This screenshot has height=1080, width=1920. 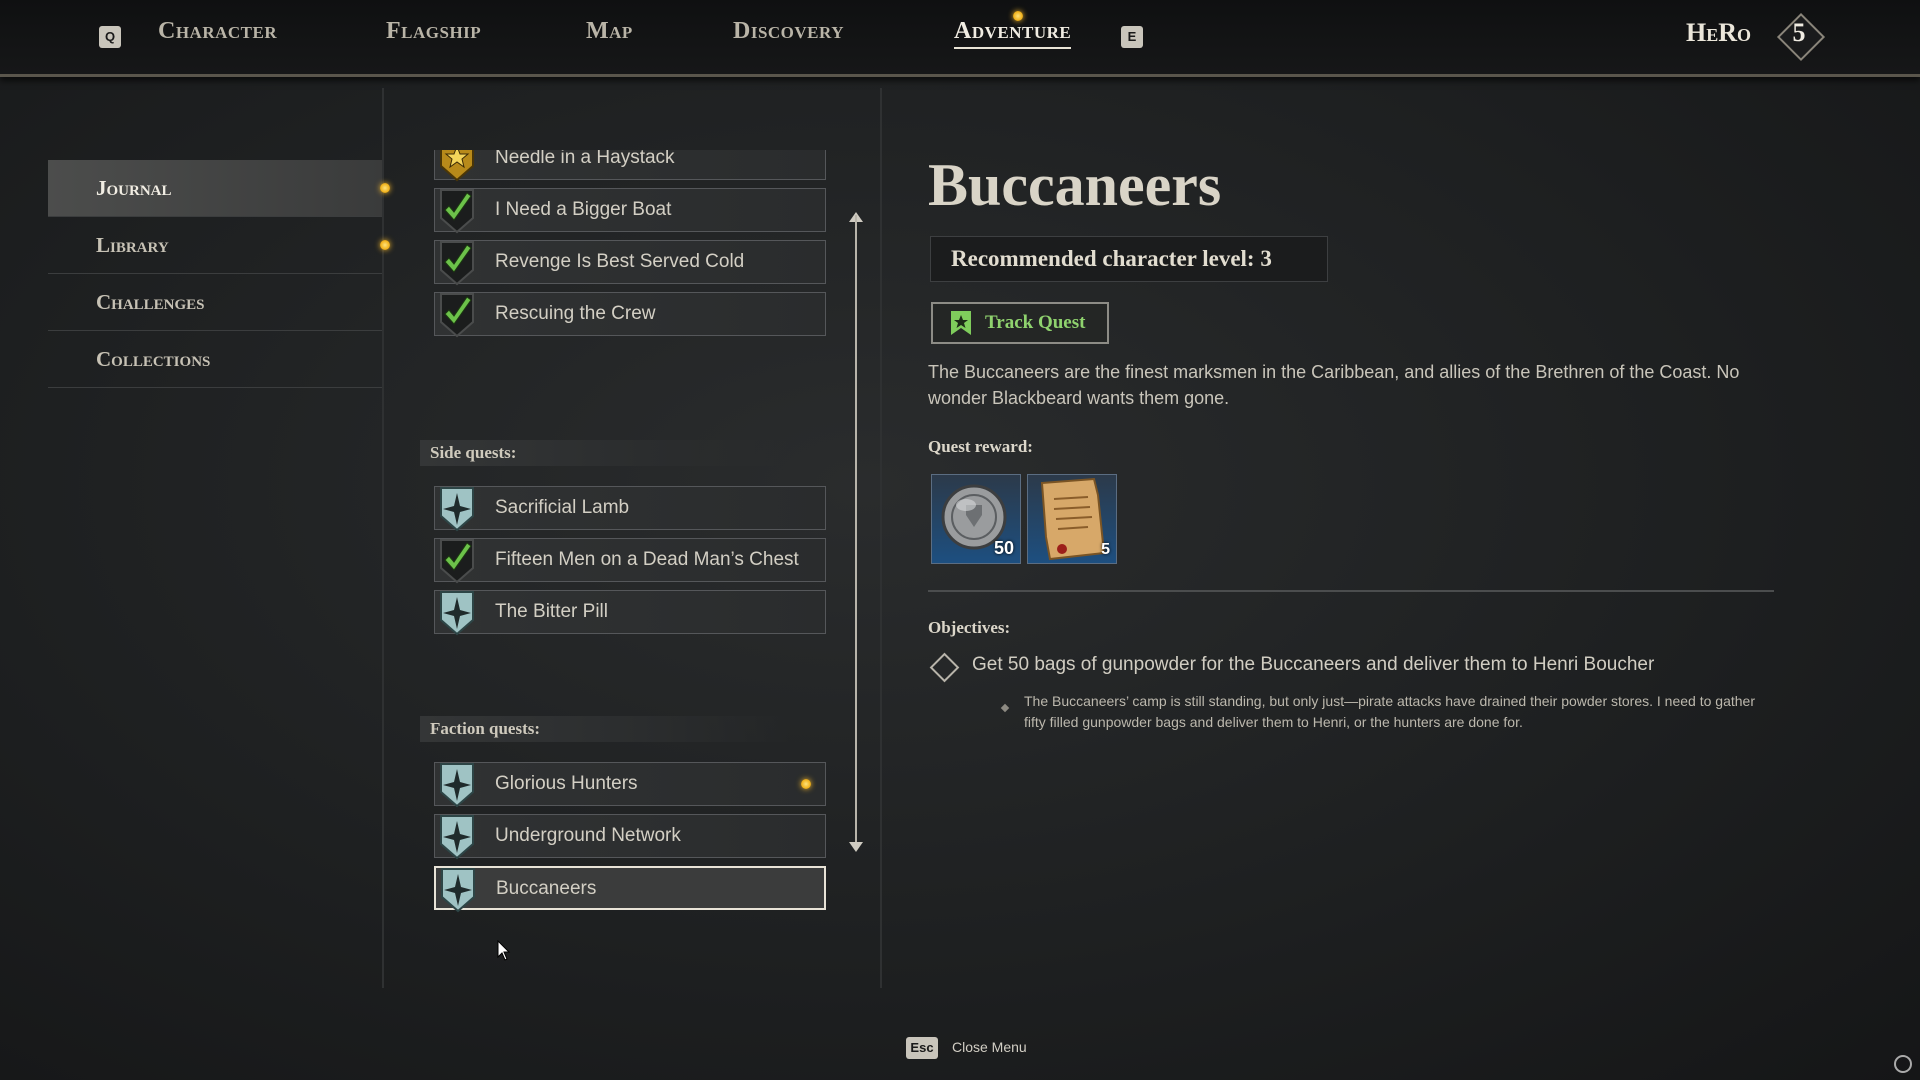 What do you see at coordinates (806, 784) in the screenshot?
I see `glorious-hunters-notification-dot` at bounding box center [806, 784].